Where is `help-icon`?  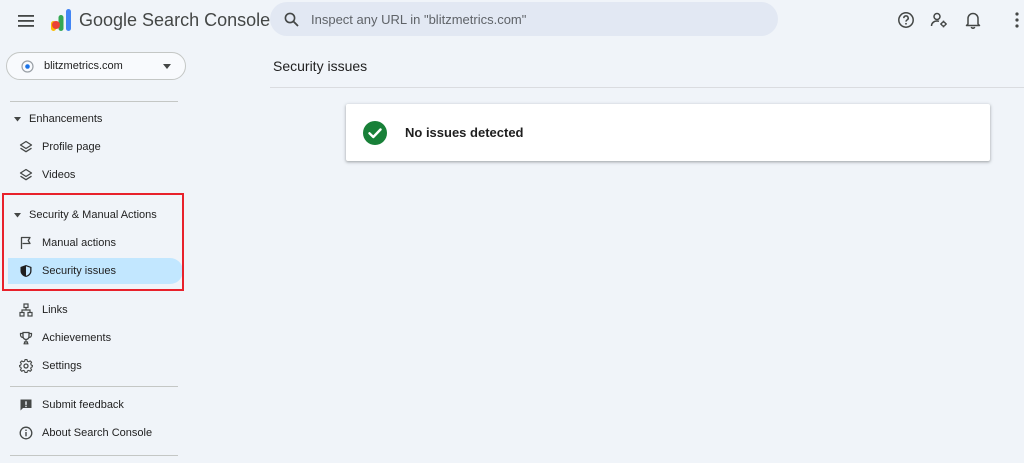
help-icon is located at coordinates (906, 20).